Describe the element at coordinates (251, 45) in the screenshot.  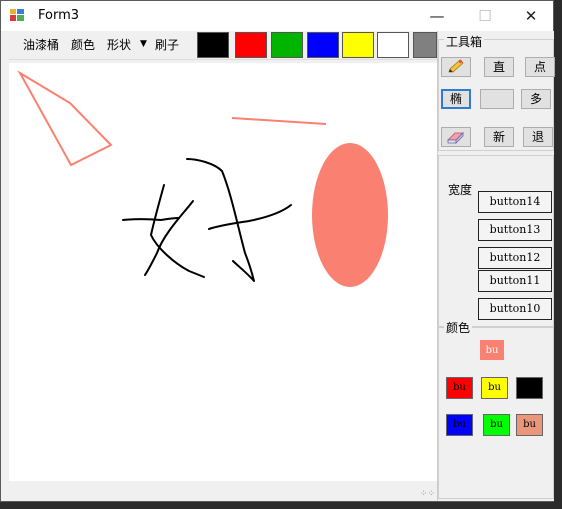
I see `swatch-red` at that location.